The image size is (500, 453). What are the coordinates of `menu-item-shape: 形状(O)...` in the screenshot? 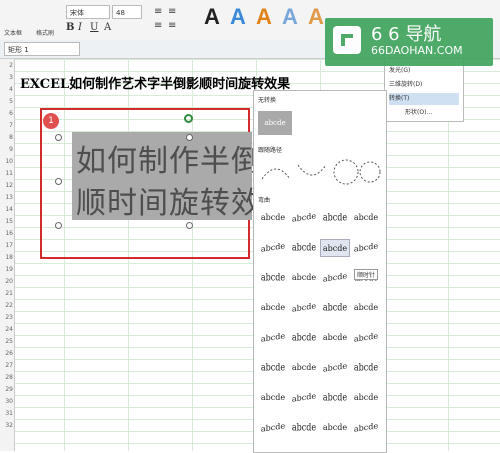 It's located at (432, 113).